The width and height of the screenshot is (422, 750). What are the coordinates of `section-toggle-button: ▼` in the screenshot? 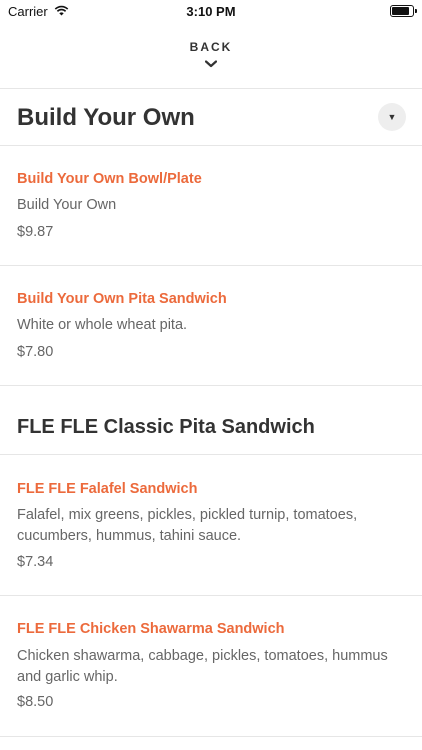 It's located at (392, 117).